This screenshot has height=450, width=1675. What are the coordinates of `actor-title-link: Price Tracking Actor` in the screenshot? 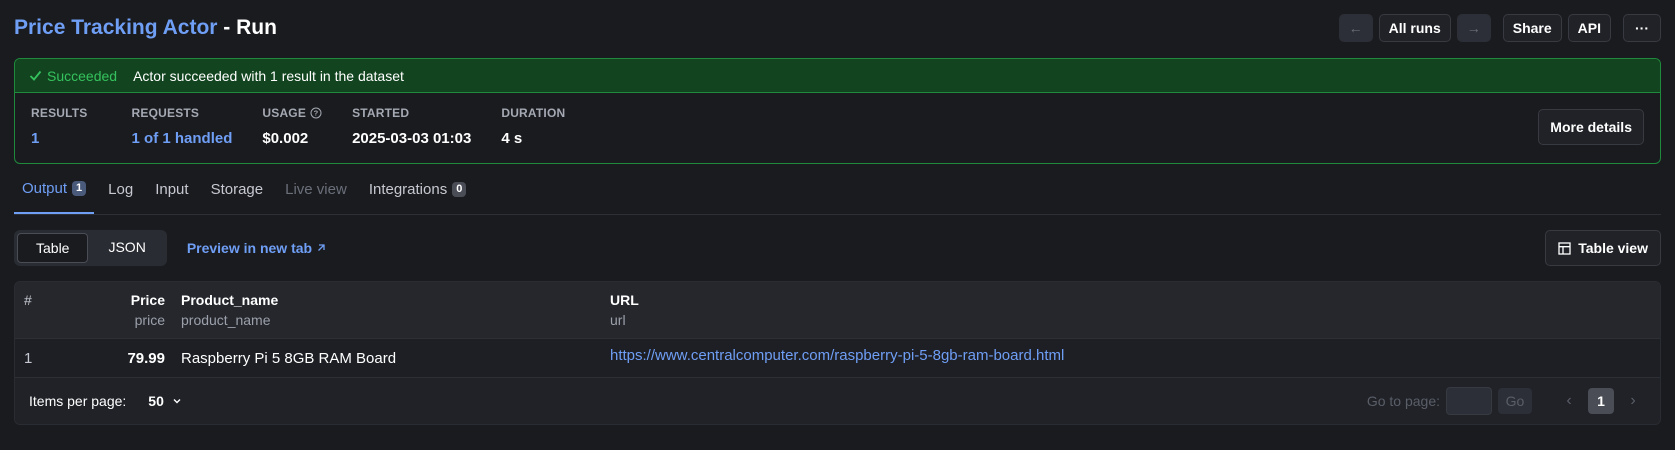 It's located at (115, 27).